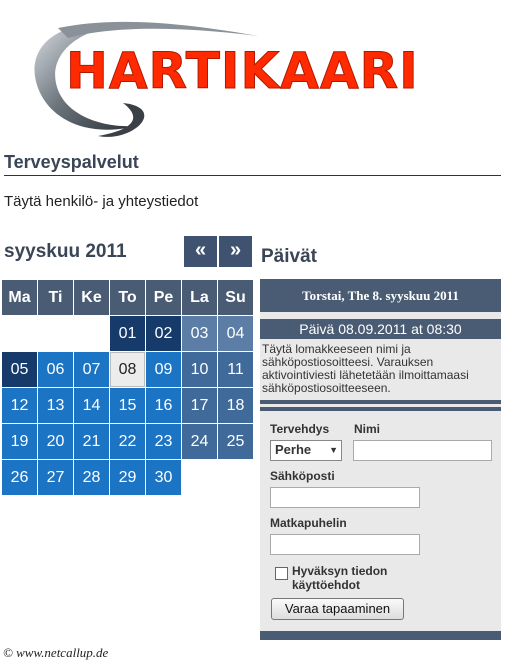  I want to click on name-label: Nimi, so click(367, 429).